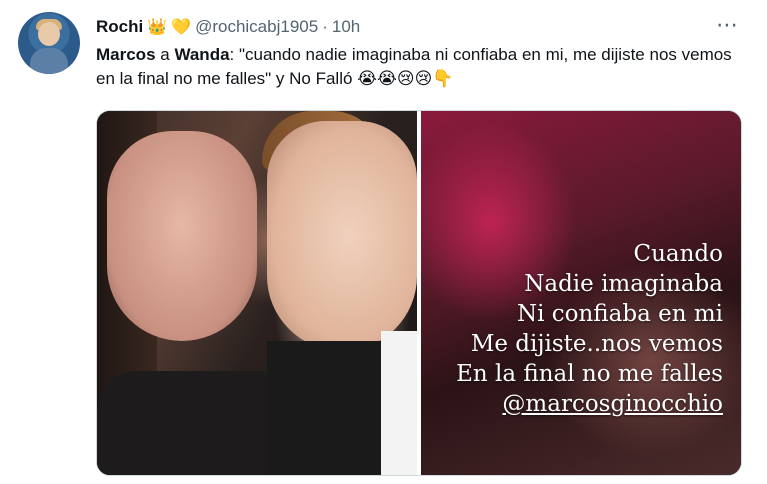  Describe the element at coordinates (126, 54) in the screenshot. I see `tweet-text-name-1: Marcos` at that location.